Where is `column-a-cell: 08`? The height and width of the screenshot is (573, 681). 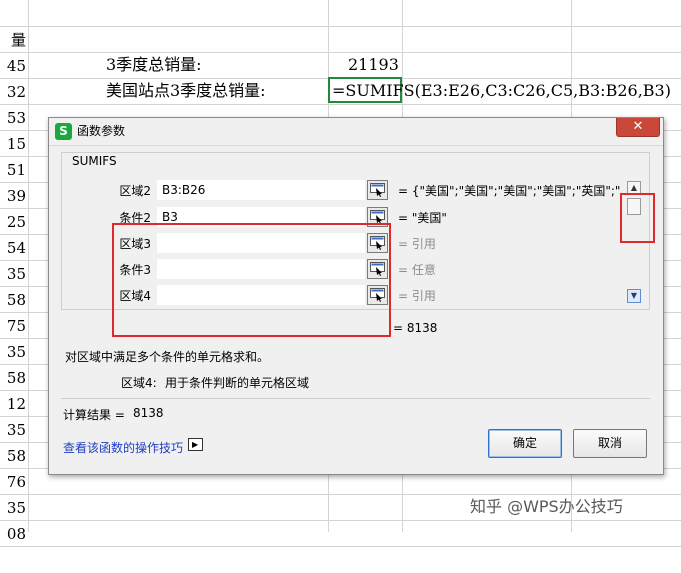 column-a-cell: 08 is located at coordinates (14, 534).